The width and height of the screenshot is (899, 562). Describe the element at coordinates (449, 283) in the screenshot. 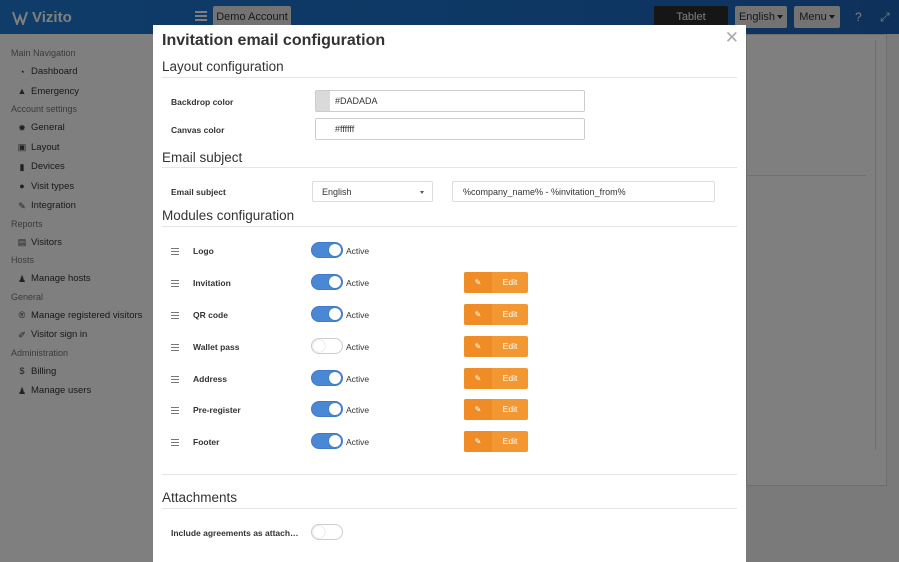

I see `module-row: Invitation Active ✎ Edit` at that location.